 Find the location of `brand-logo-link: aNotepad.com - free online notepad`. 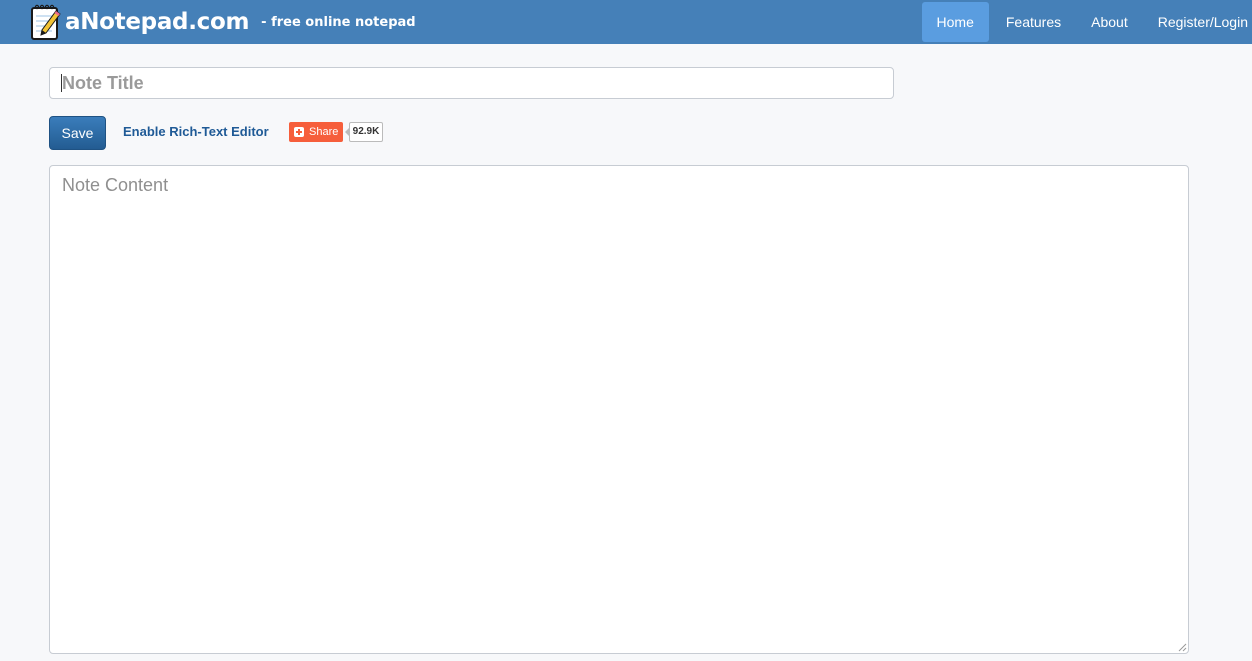

brand-logo-link: aNotepad.com - free online notepad is located at coordinates (223, 22).